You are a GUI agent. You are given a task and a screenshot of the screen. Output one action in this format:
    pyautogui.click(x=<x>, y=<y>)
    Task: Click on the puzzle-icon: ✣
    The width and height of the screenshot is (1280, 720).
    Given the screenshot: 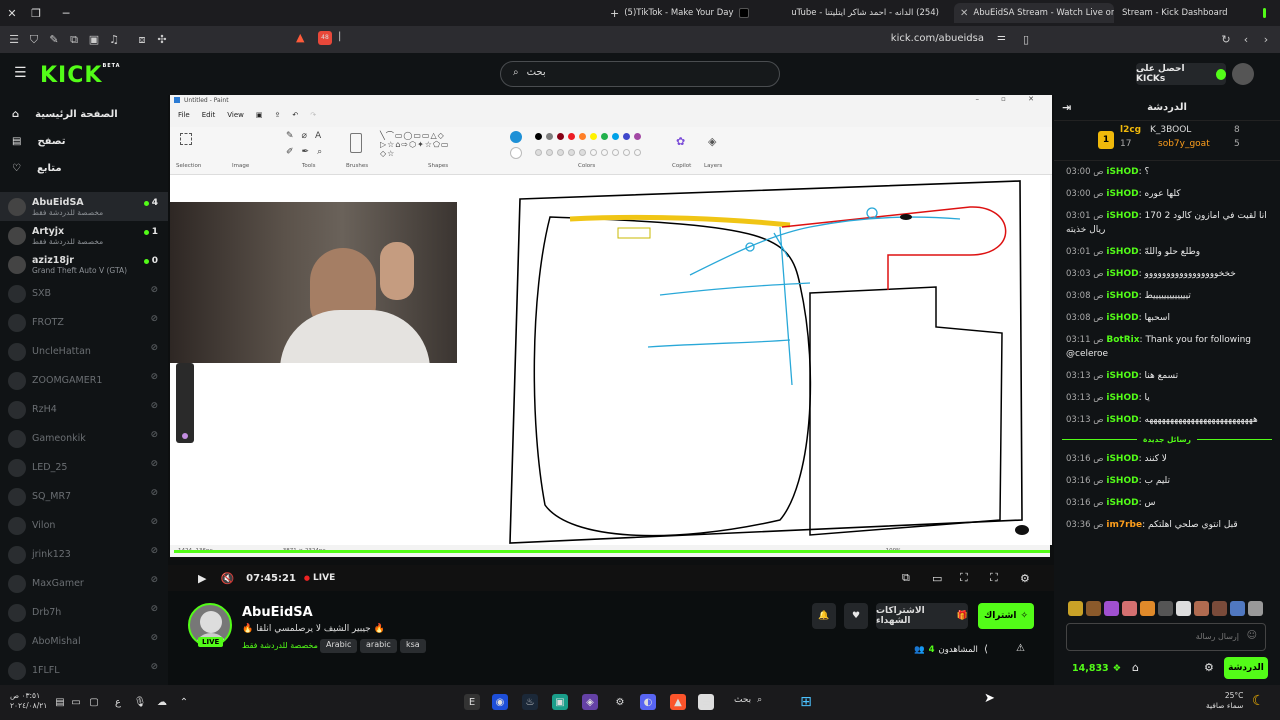 What is the action you would take?
    pyautogui.click(x=162, y=39)
    